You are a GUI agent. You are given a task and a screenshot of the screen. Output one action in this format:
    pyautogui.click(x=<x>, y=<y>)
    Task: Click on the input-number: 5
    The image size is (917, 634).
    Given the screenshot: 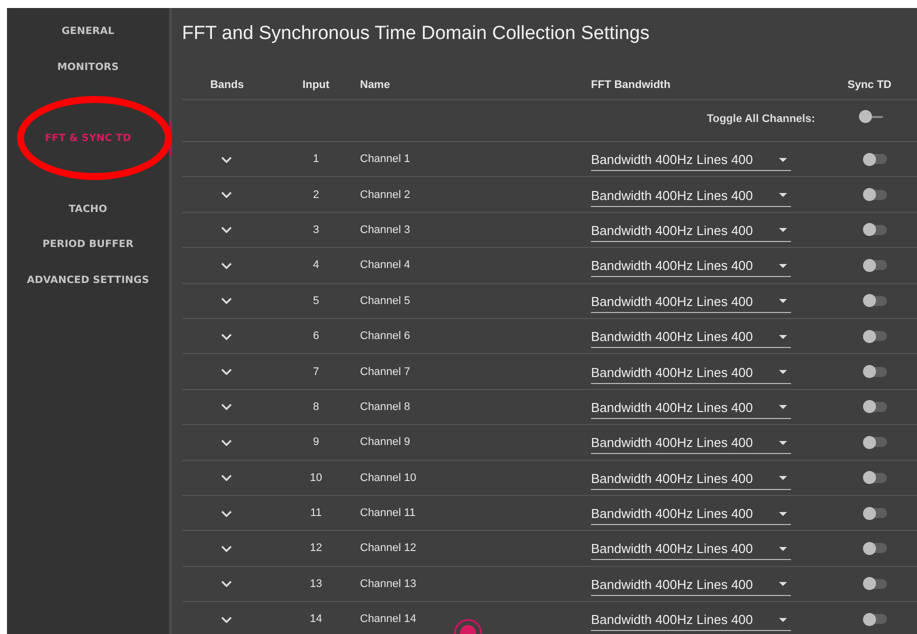 What is the action you would take?
    pyautogui.click(x=316, y=300)
    